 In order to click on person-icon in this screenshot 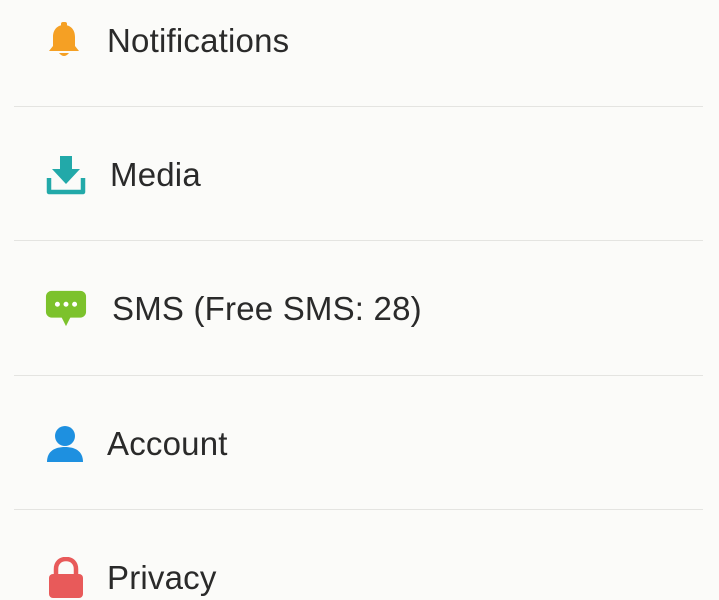, I will do `click(65, 444)`.